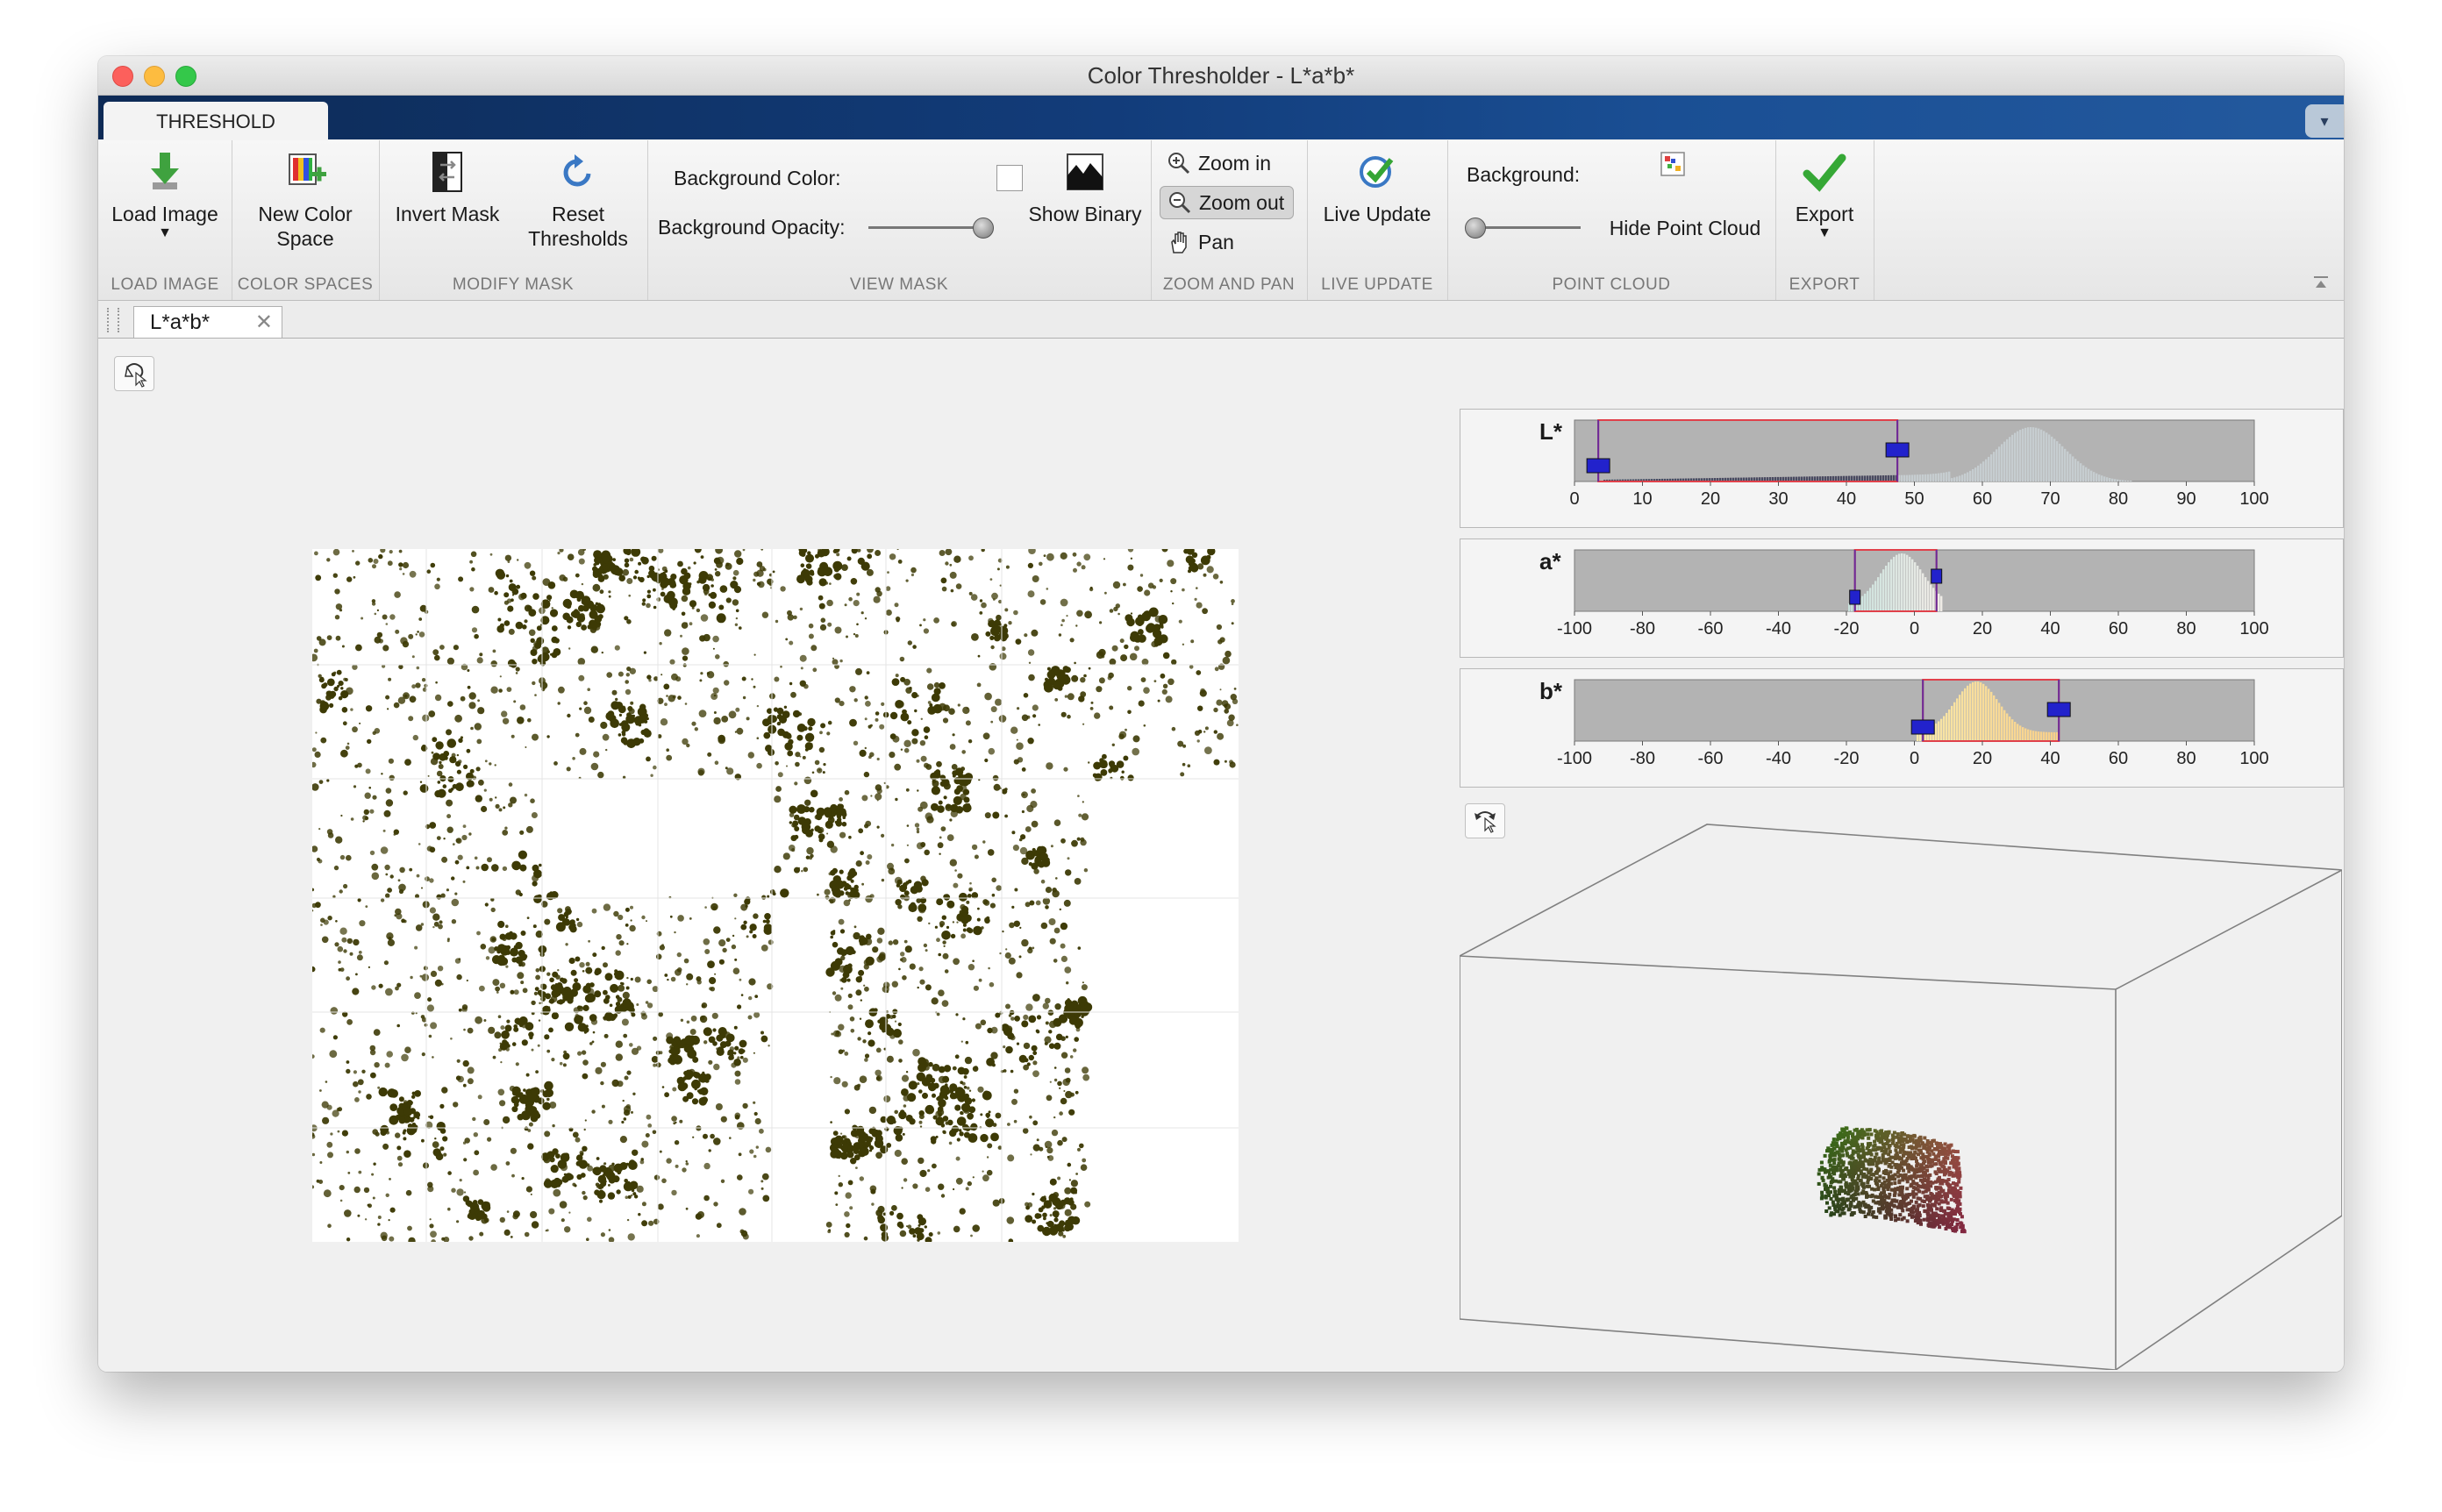 The width and height of the screenshot is (2442, 1512). I want to click on tick-label: 20, so click(1711, 499).